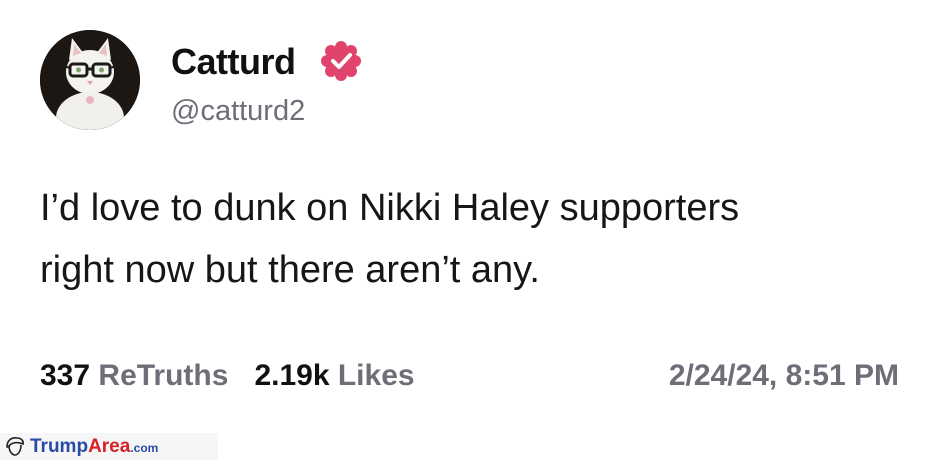  What do you see at coordinates (65, 375) in the screenshot?
I see `retruths-count: 337` at bounding box center [65, 375].